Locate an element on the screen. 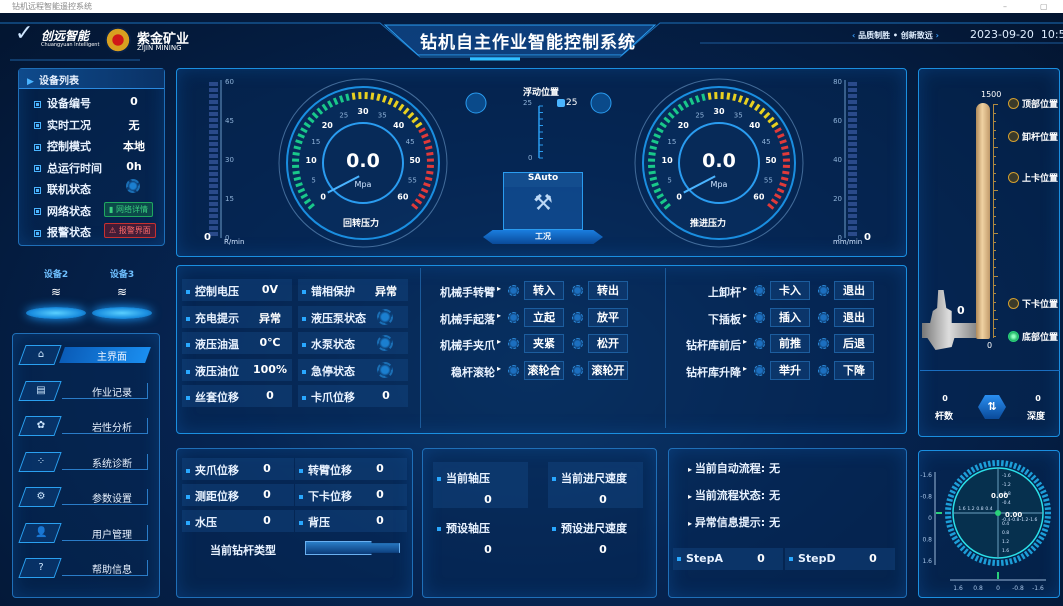 Image resolution: width=1063 pixels, height=606 pixels. nav-item-document: ▤ 作业记录 is located at coordinates (84, 390).